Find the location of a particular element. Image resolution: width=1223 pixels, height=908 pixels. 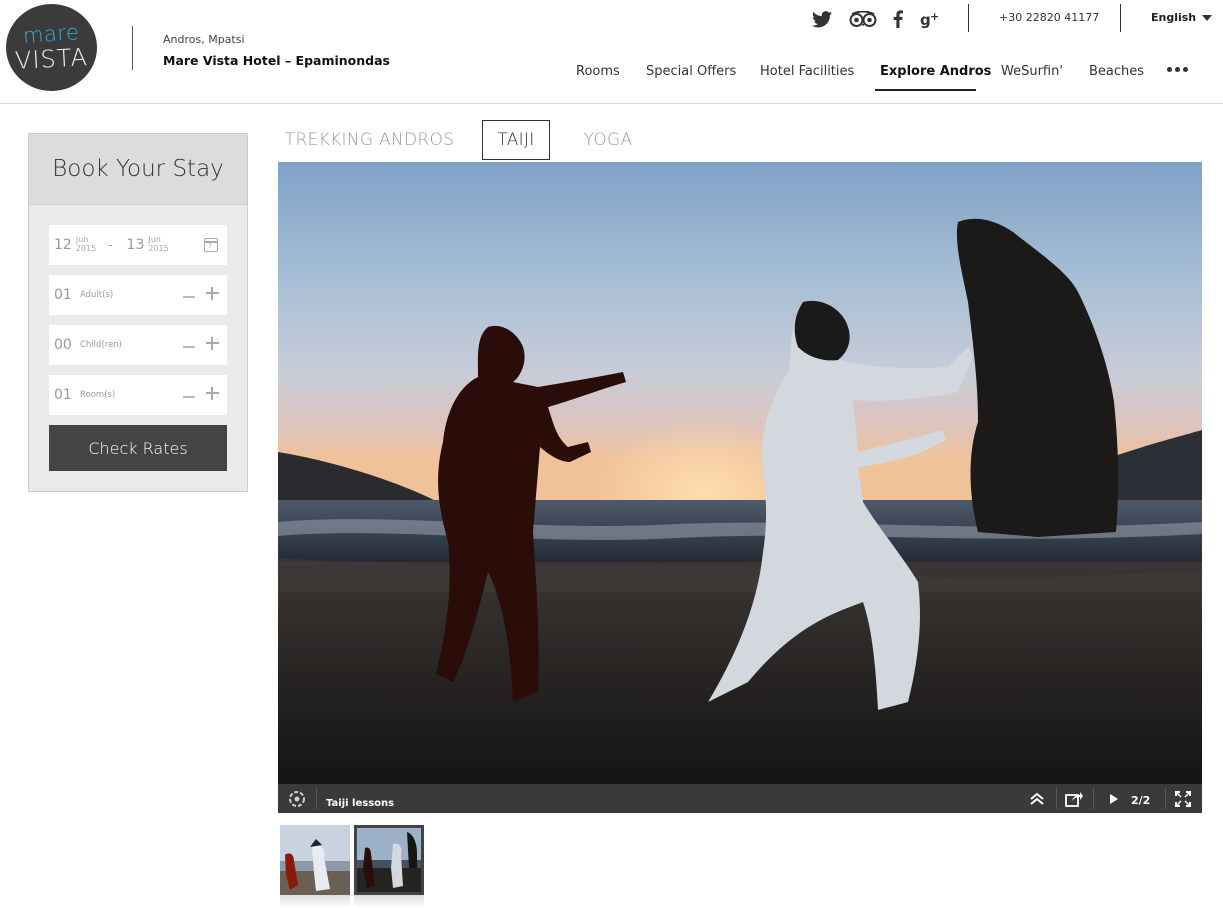

language-label: English is located at coordinates (1174, 17).